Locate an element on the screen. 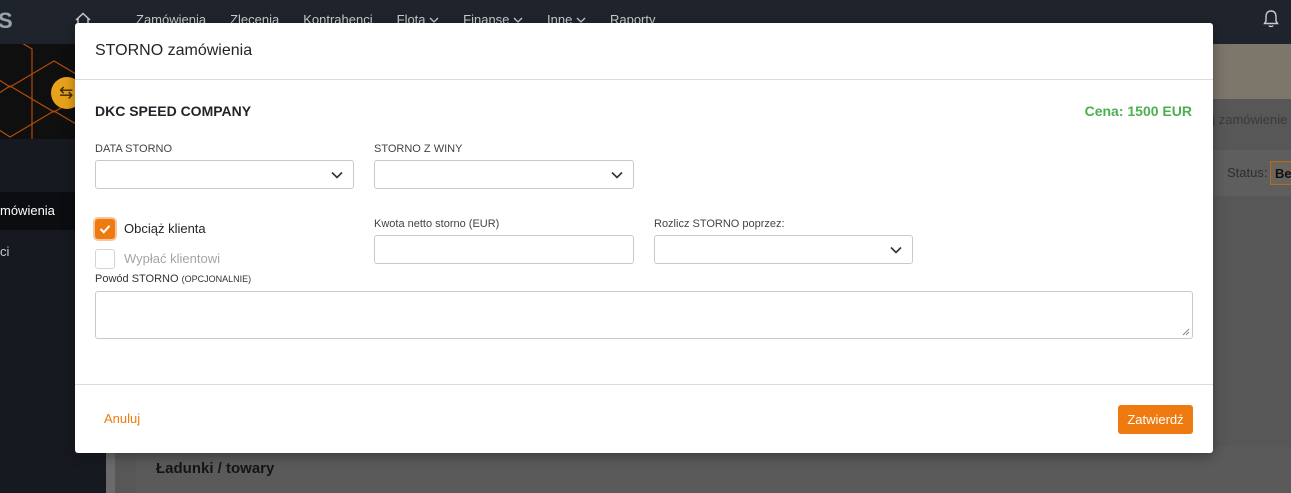  status-label: Status: is located at coordinates (1247, 172).